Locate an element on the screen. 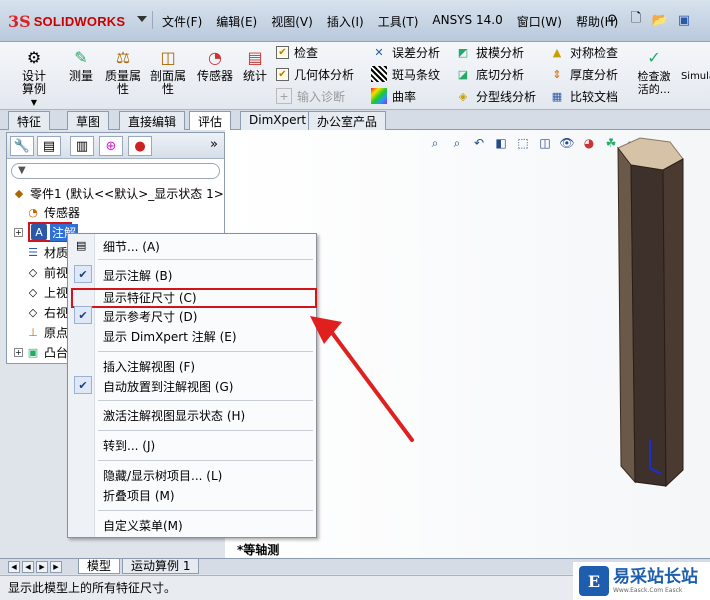 The width and height of the screenshot is (710, 600). tab-motion-study: 运动算例 1 is located at coordinates (161, 566).